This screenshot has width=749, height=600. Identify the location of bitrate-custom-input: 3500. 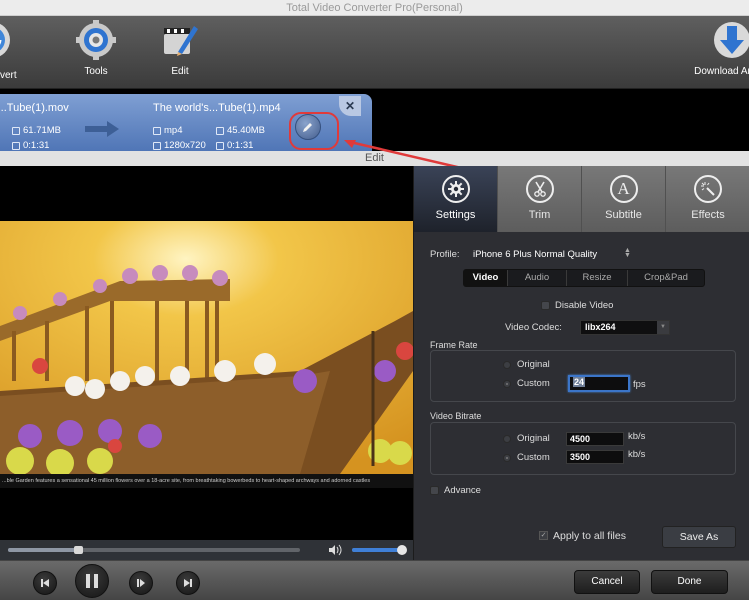
(595, 457).